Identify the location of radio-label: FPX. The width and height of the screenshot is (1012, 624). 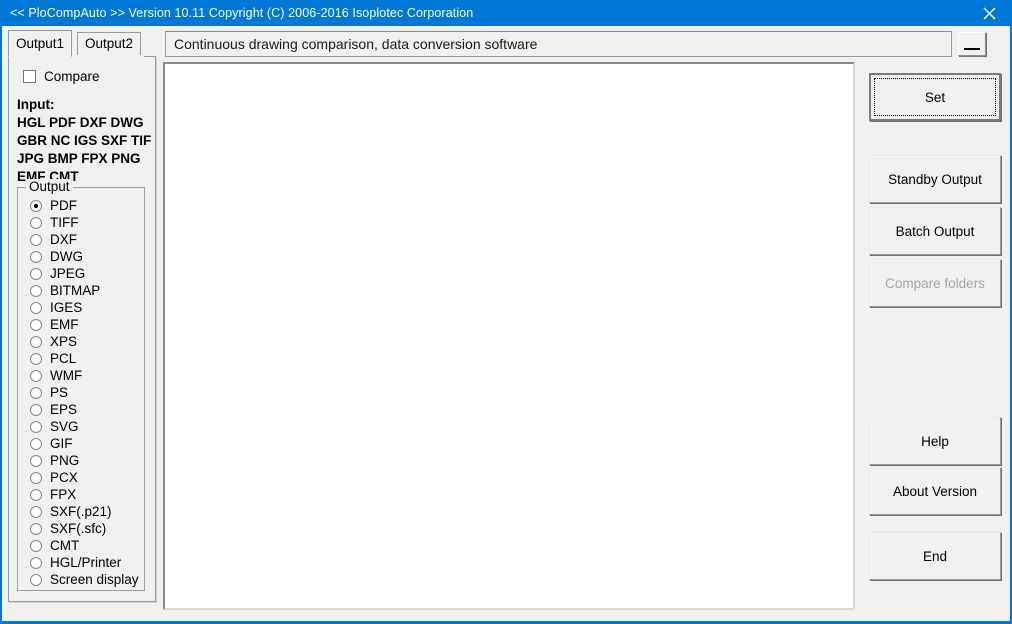
(63, 494).